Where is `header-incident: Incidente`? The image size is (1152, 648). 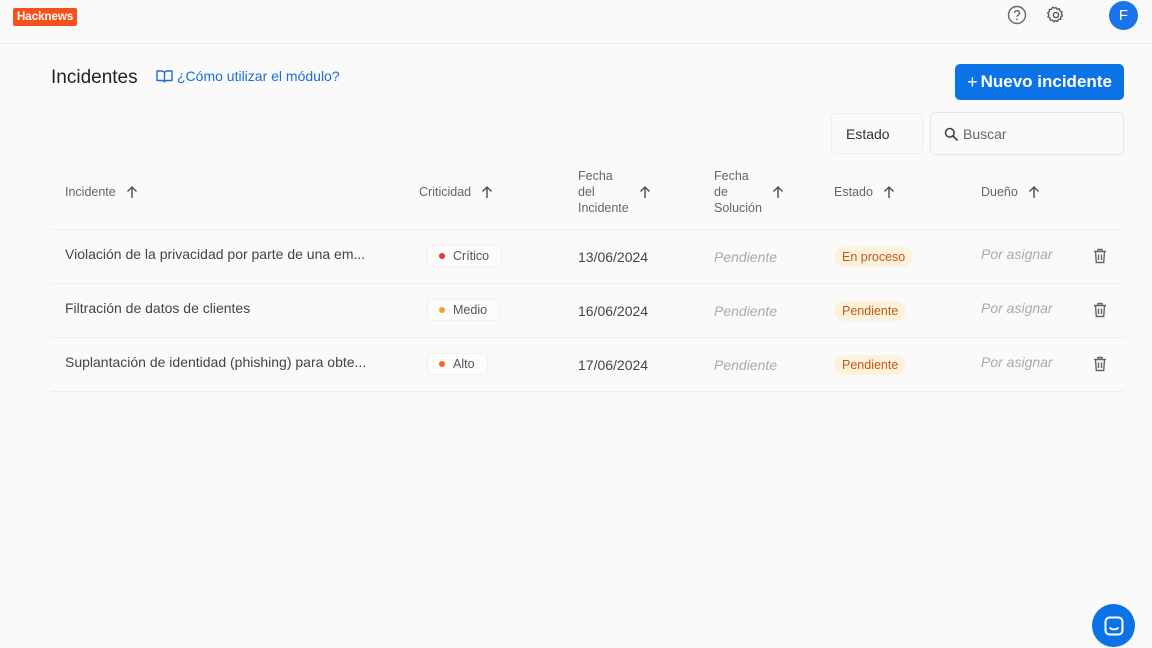
header-incident: Incidente is located at coordinates (101, 192).